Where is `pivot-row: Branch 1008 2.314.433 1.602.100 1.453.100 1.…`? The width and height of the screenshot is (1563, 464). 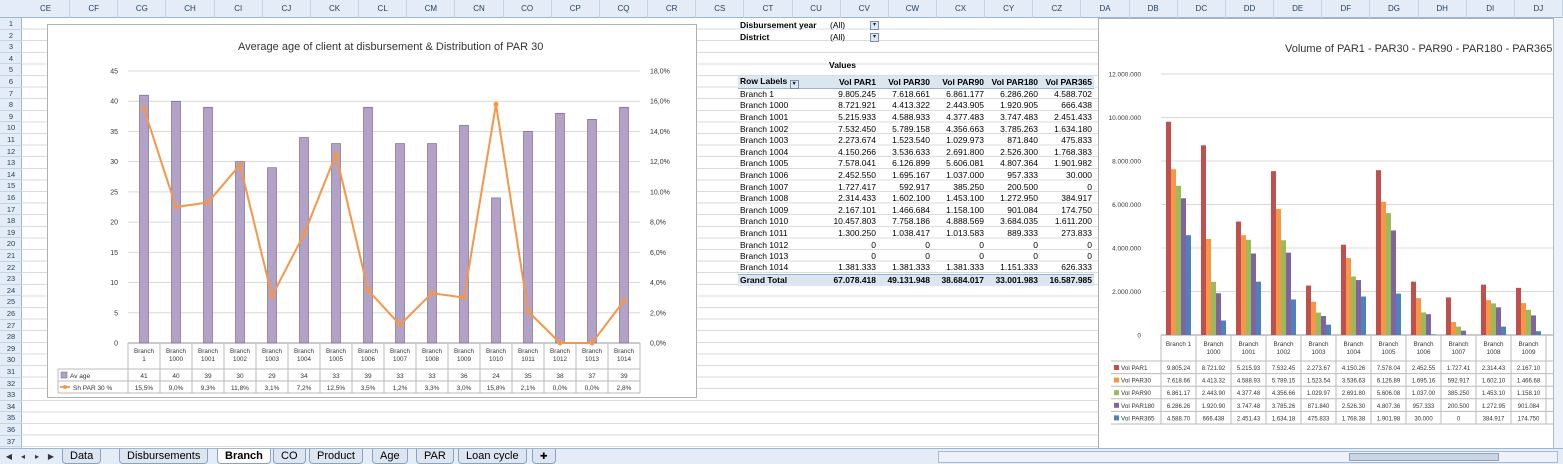
pivot-row: Branch 1008 2.314.433 1.602.100 1.453.100 1.… is located at coordinates (916, 199).